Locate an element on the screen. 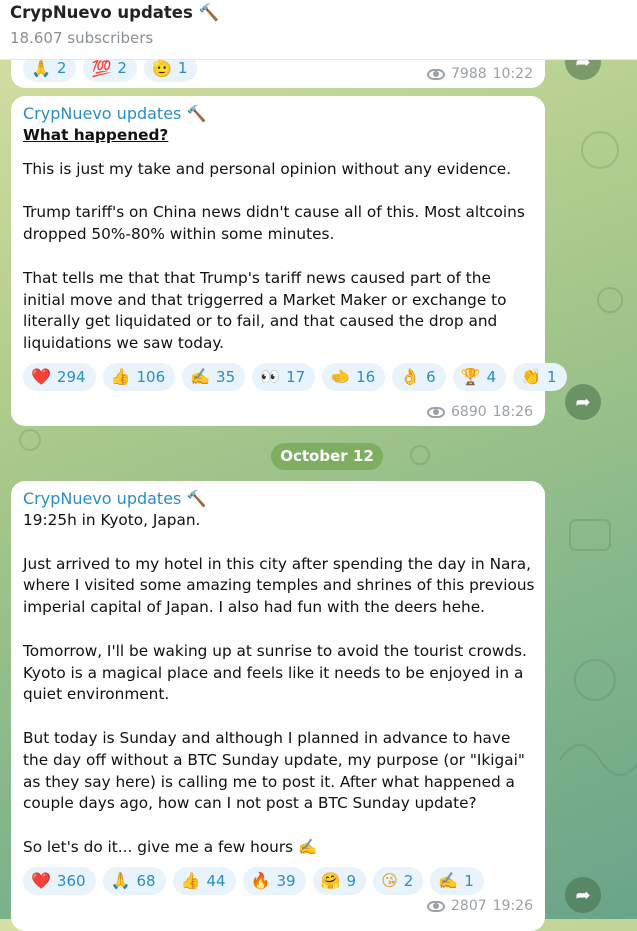 The width and height of the screenshot is (637, 931). reaction-count: 39 is located at coordinates (286, 880).